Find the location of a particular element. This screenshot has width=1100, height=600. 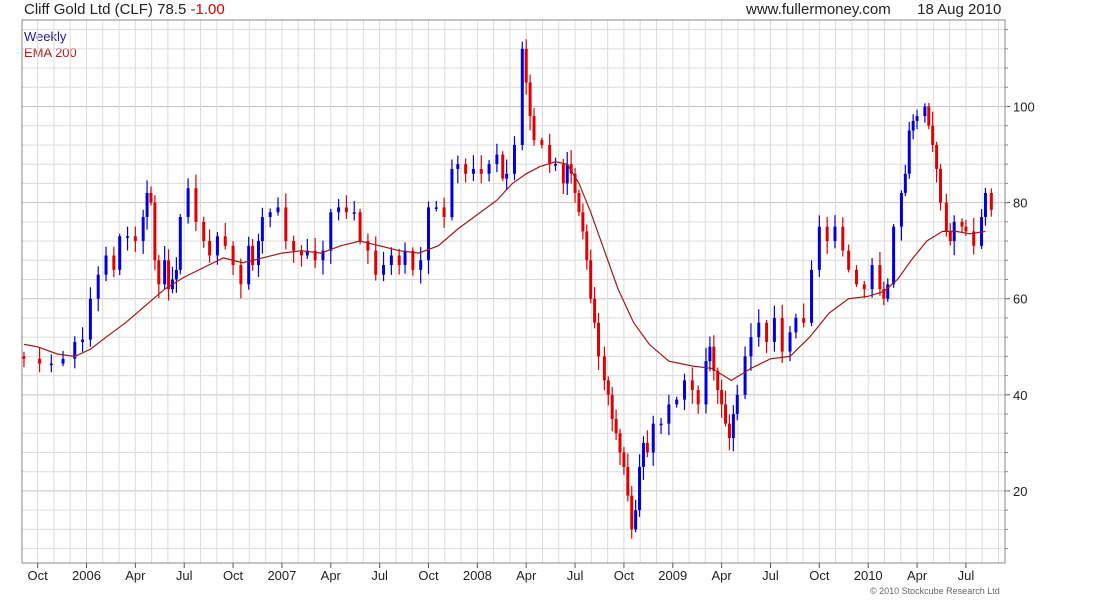

y-tick-label: 100 is located at coordinates (1024, 106).